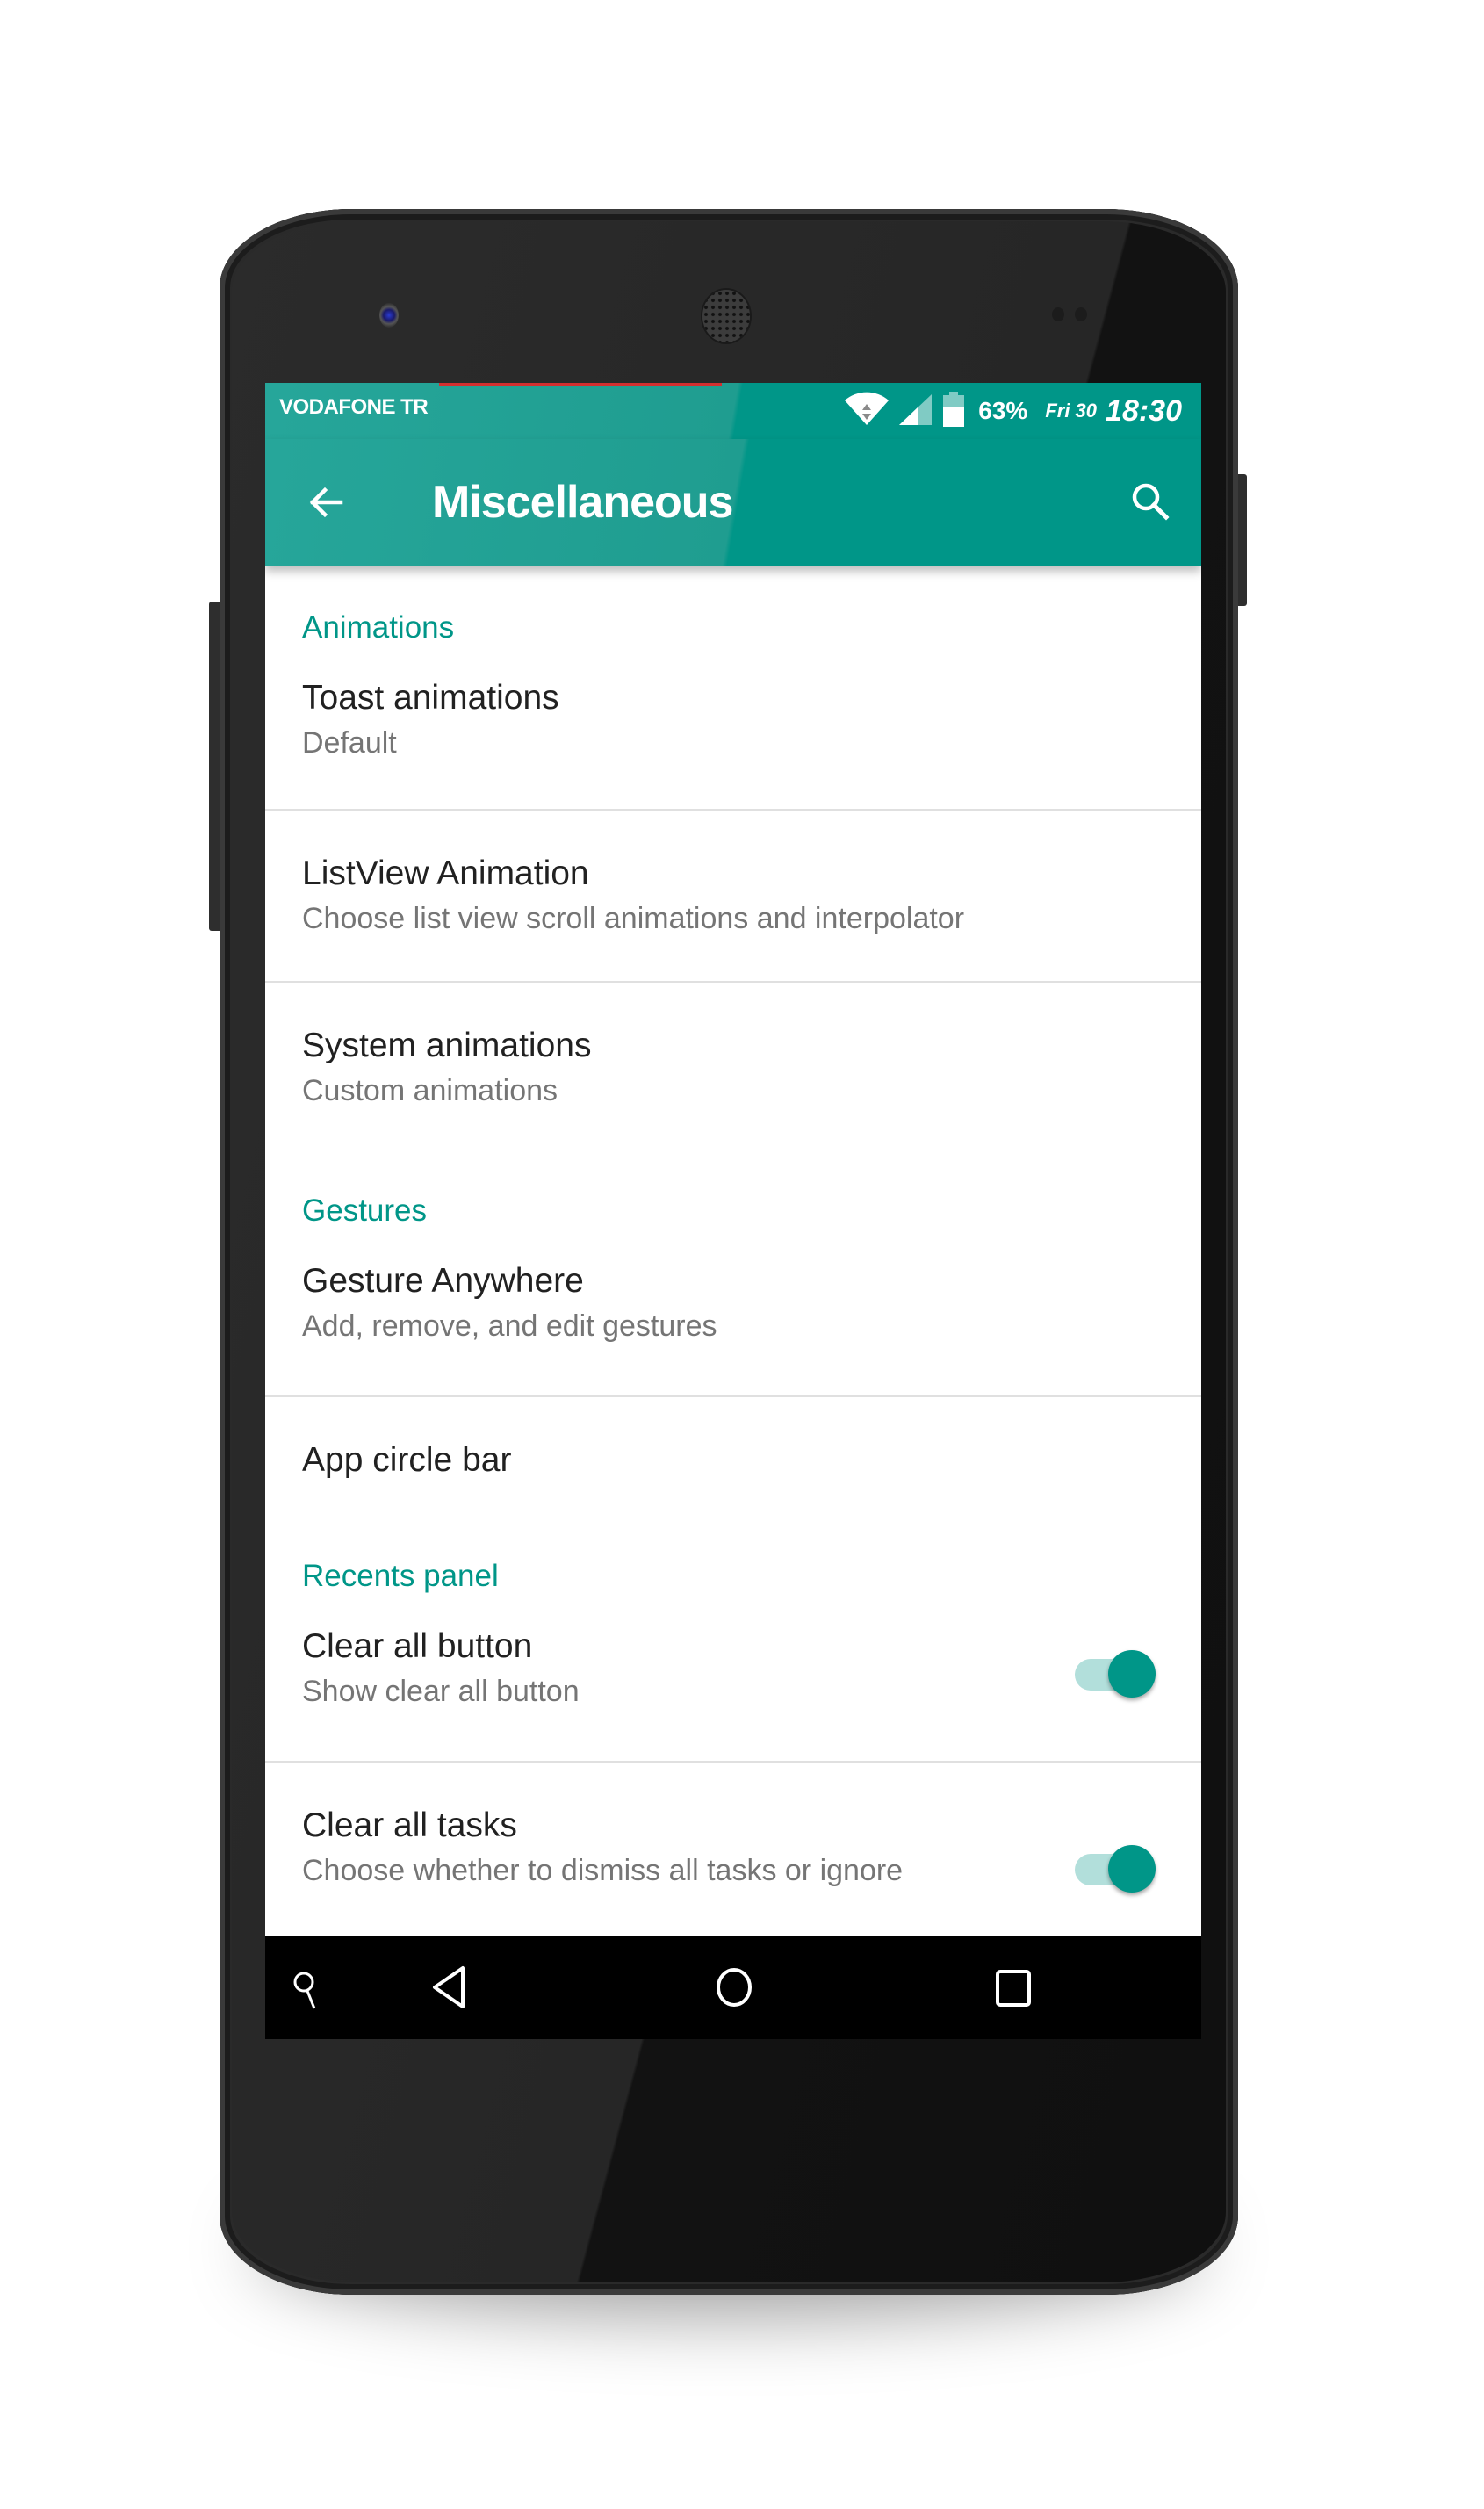 Image resolution: width=1484 pixels, height=2509 pixels. Describe the element at coordinates (445, 873) in the screenshot. I see `pref-title: ListView Animation` at that location.